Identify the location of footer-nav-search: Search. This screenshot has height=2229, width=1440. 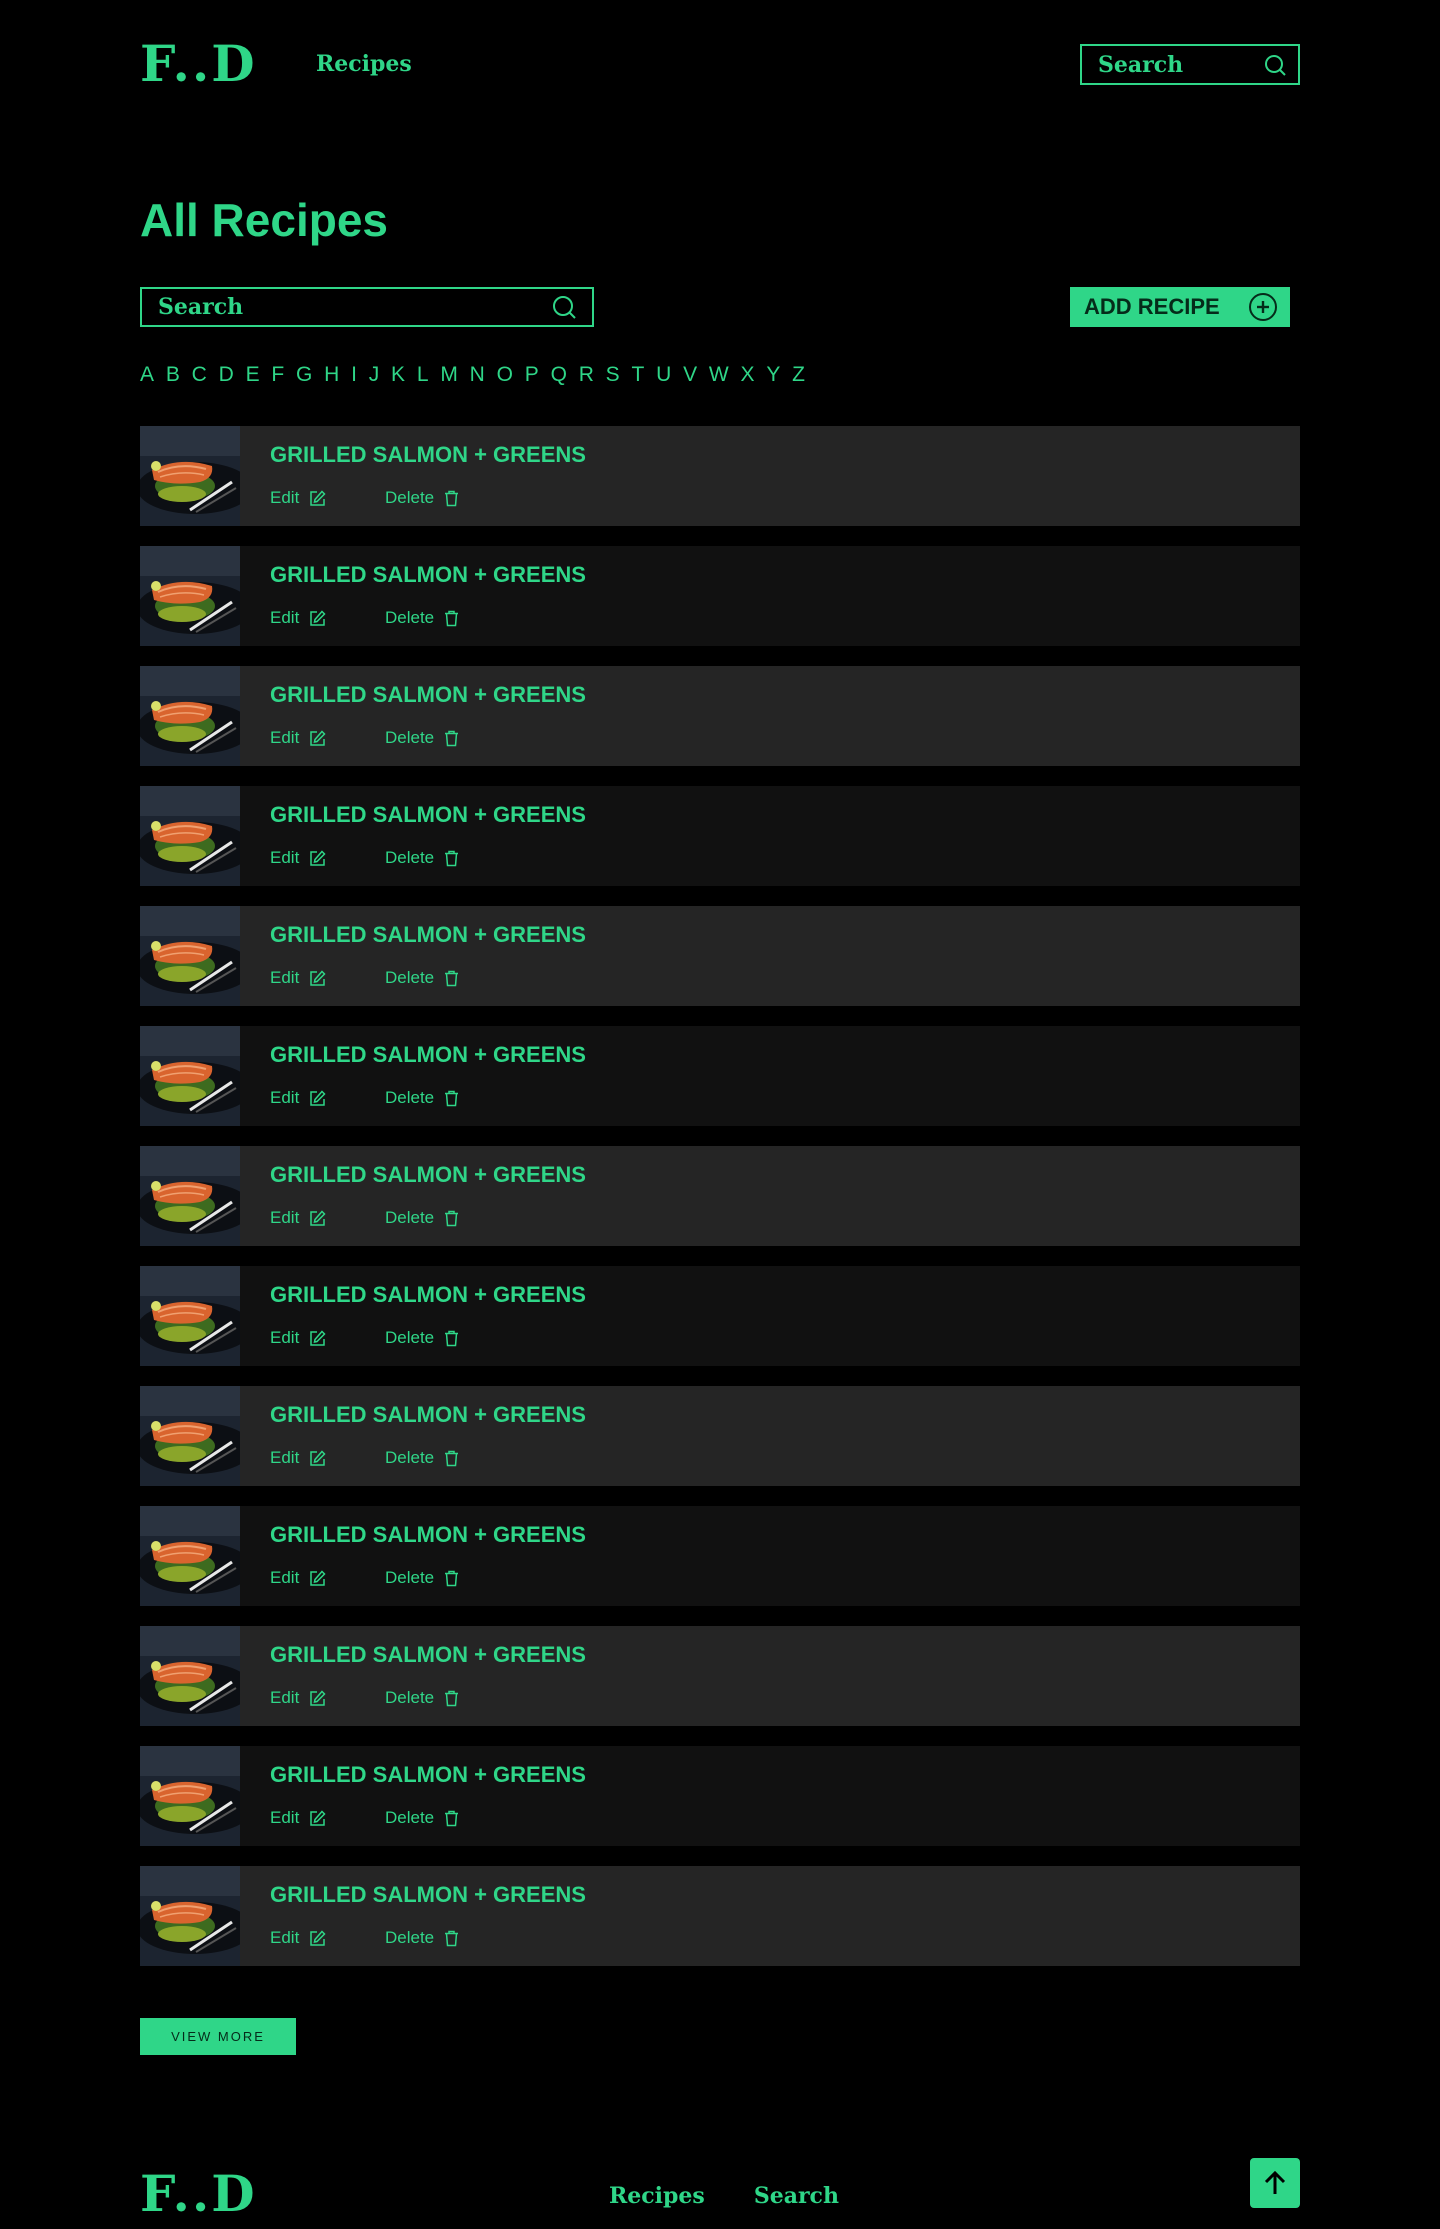
(796, 2196).